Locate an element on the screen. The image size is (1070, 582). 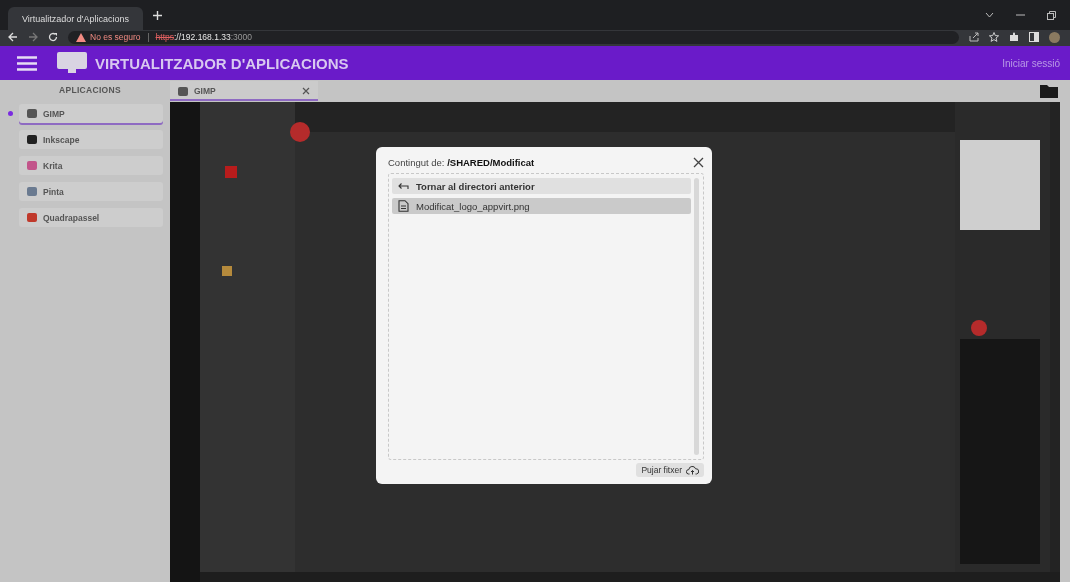
forward-icon is located at coordinates (33, 37).